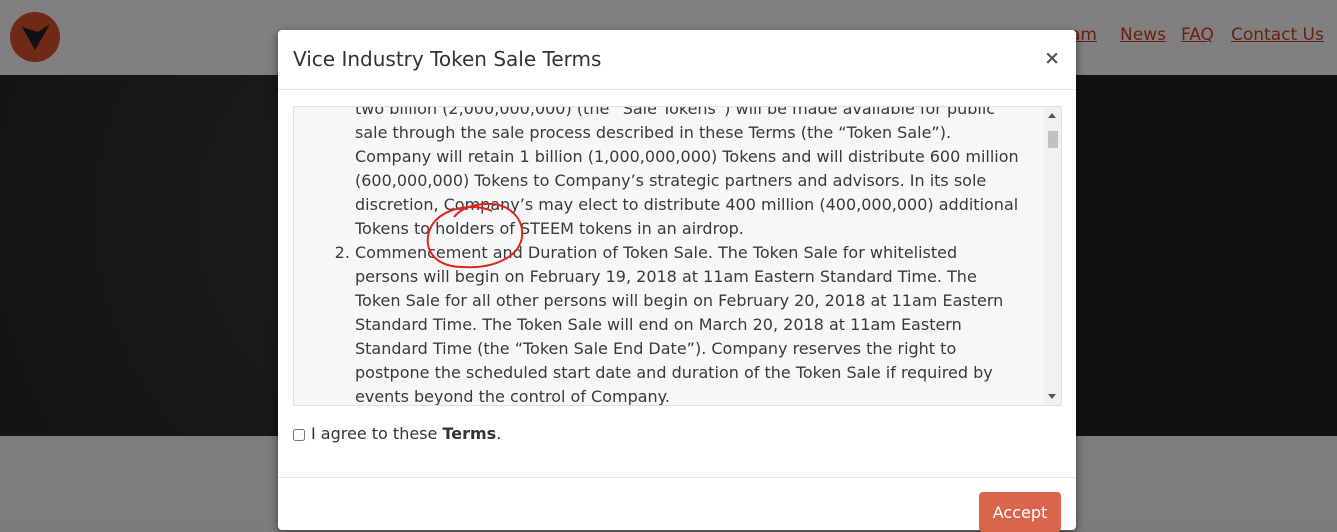  I want to click on modal-footer, so click(677, 504).